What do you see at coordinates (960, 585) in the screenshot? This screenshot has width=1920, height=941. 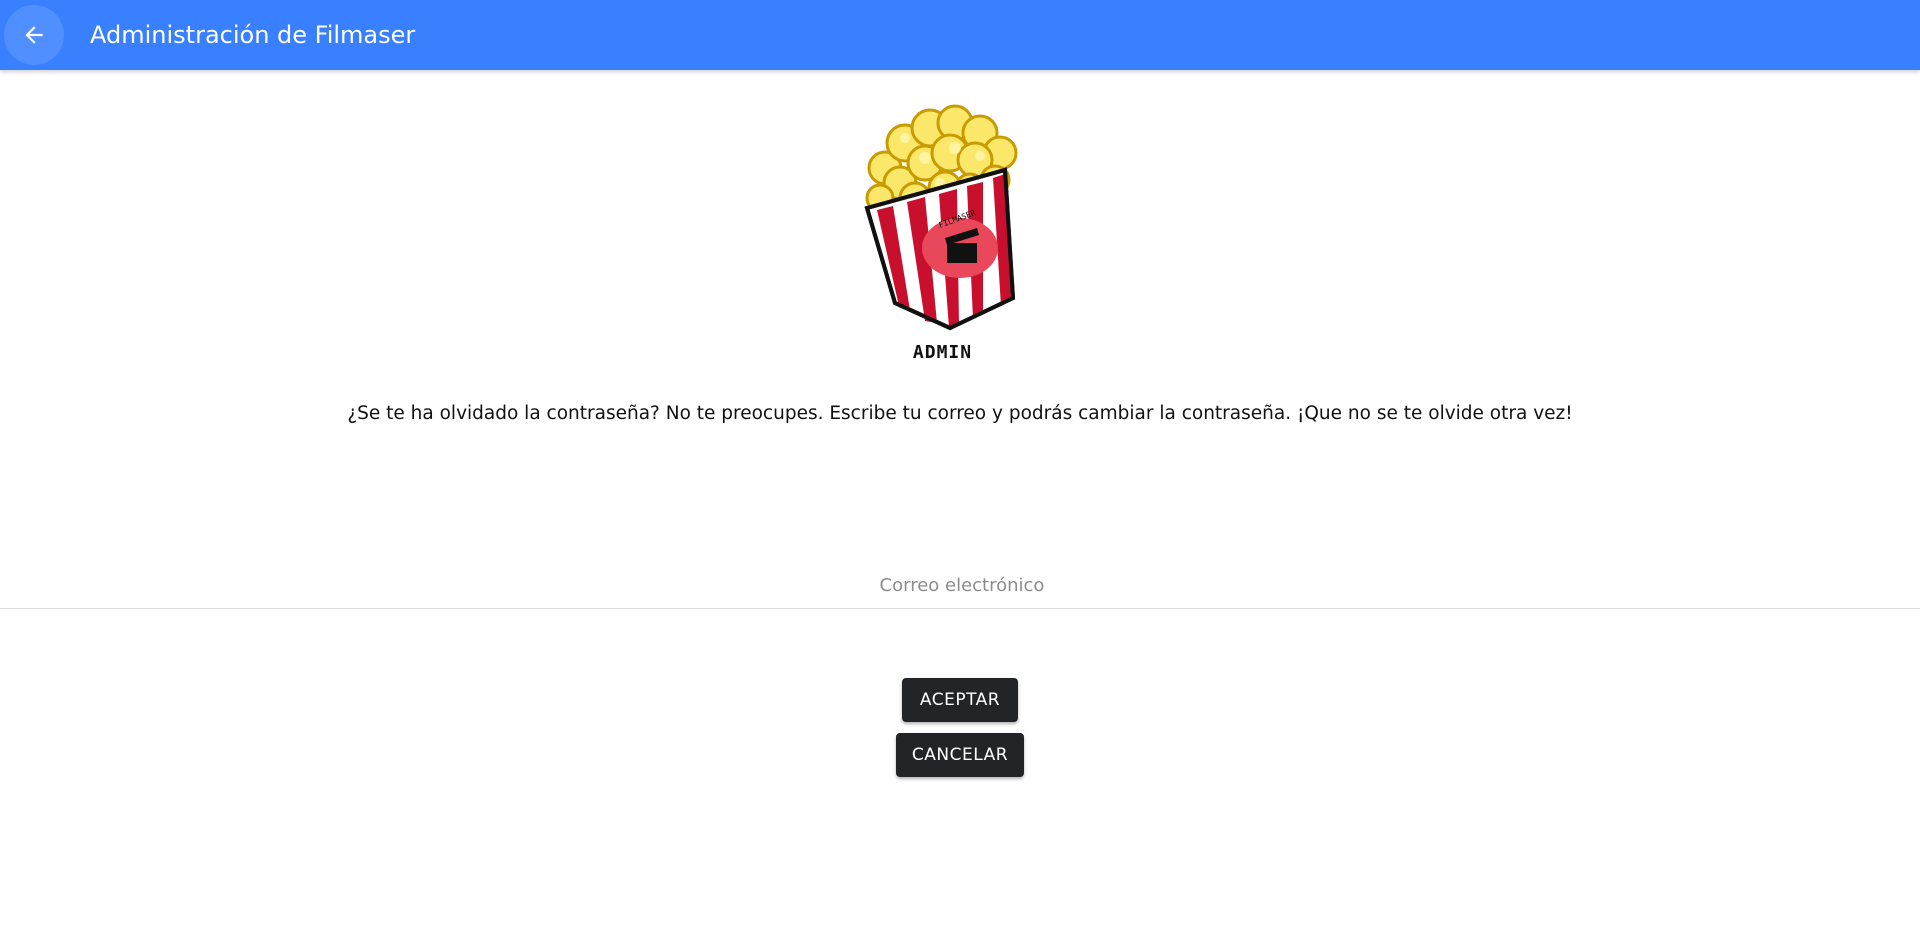 I see `email-input` at bounding box center [960, 585].